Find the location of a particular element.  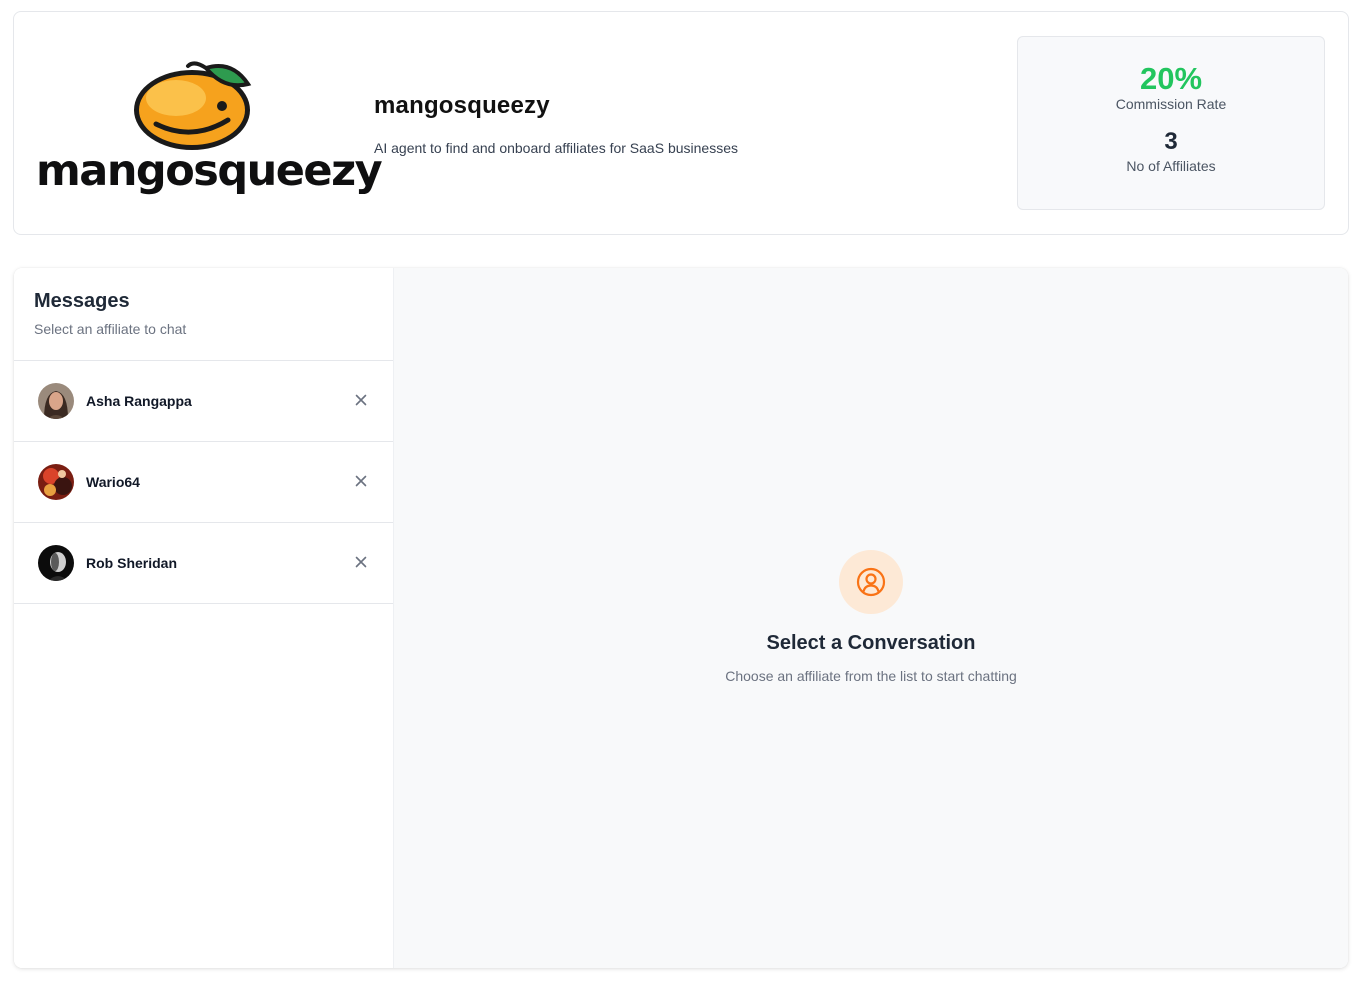

brand-logo: mangosqueezy is located at coordinates (209, 126).